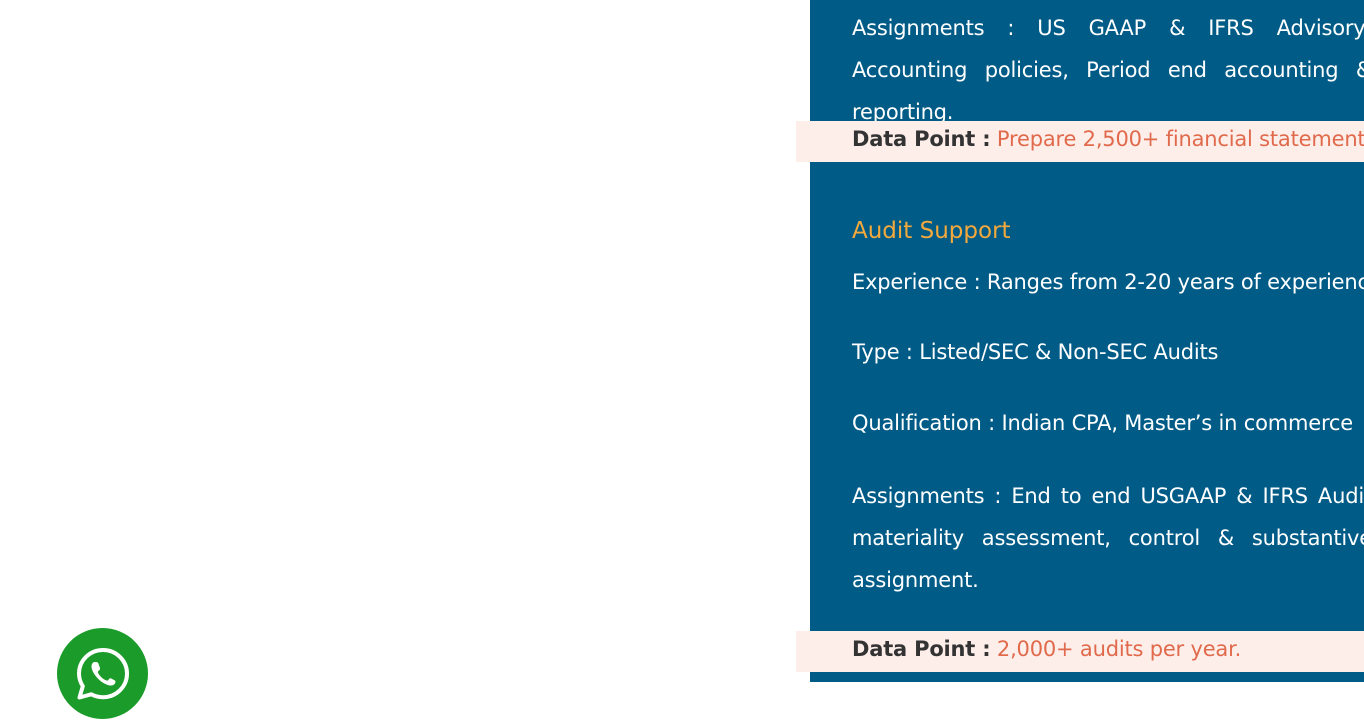 This screenshot has width=1364, height=728. I want to click on data-point-value: Prepare 2,500+ financial statements, so click(1180, 139).